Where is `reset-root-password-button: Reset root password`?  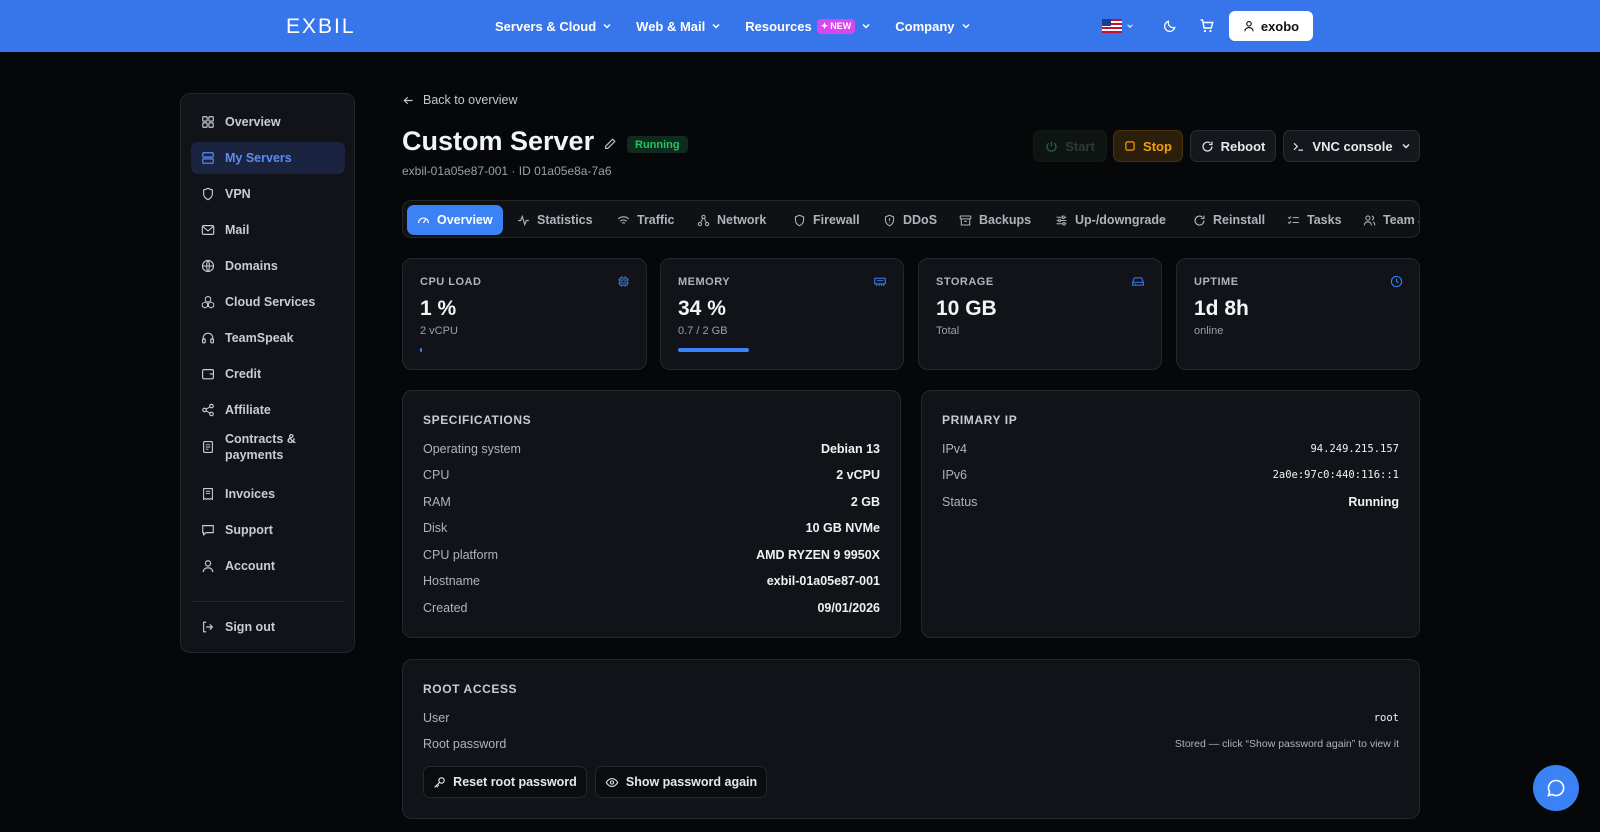
reset-root-password-button: Reset root password is located at coordinates (505, 782).